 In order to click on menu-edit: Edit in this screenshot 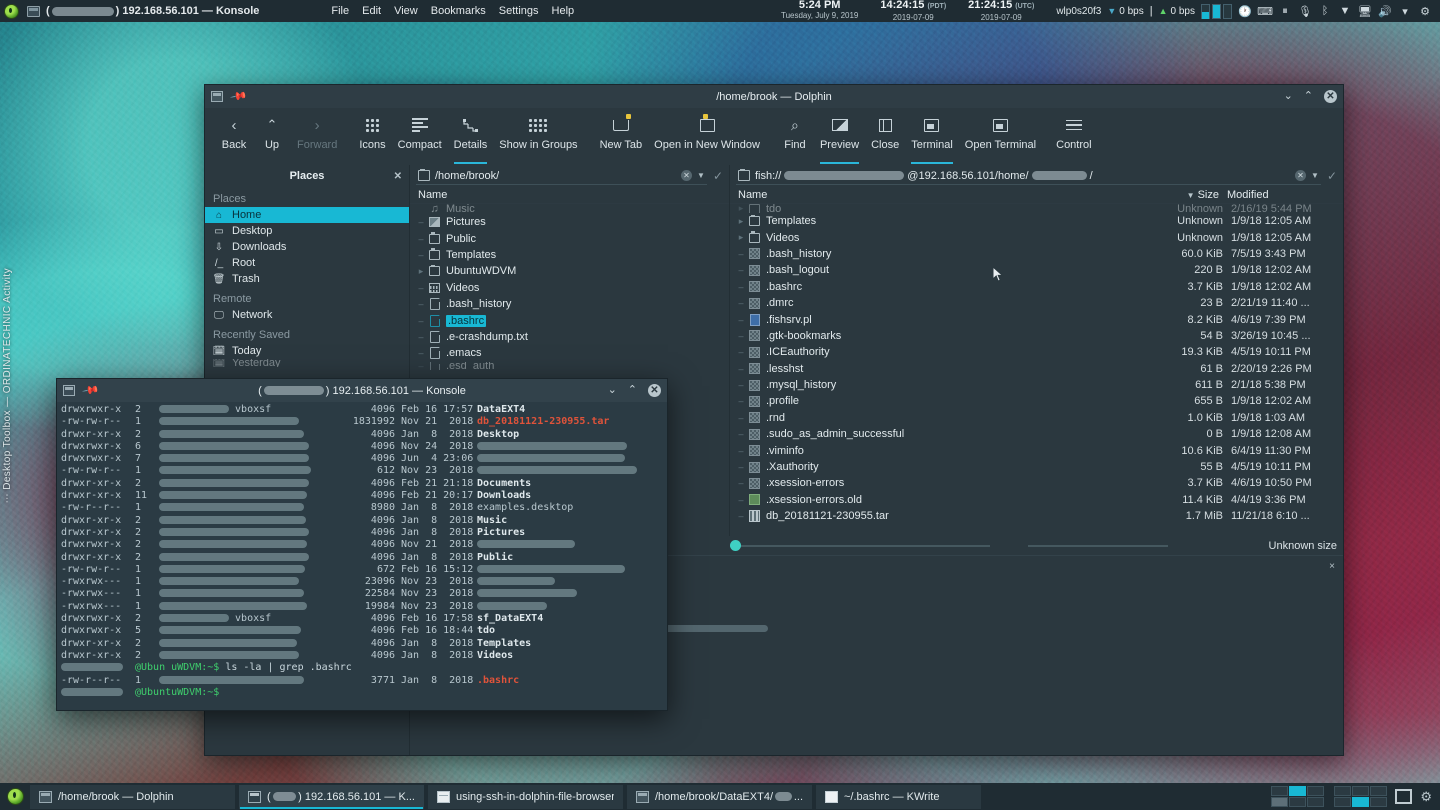, I will do `click(371, 11)`.